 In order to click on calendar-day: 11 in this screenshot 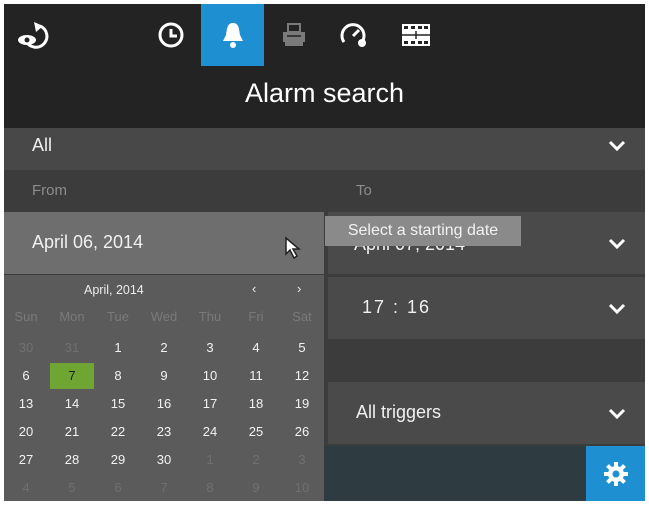, I will do `click(256, 376)`.